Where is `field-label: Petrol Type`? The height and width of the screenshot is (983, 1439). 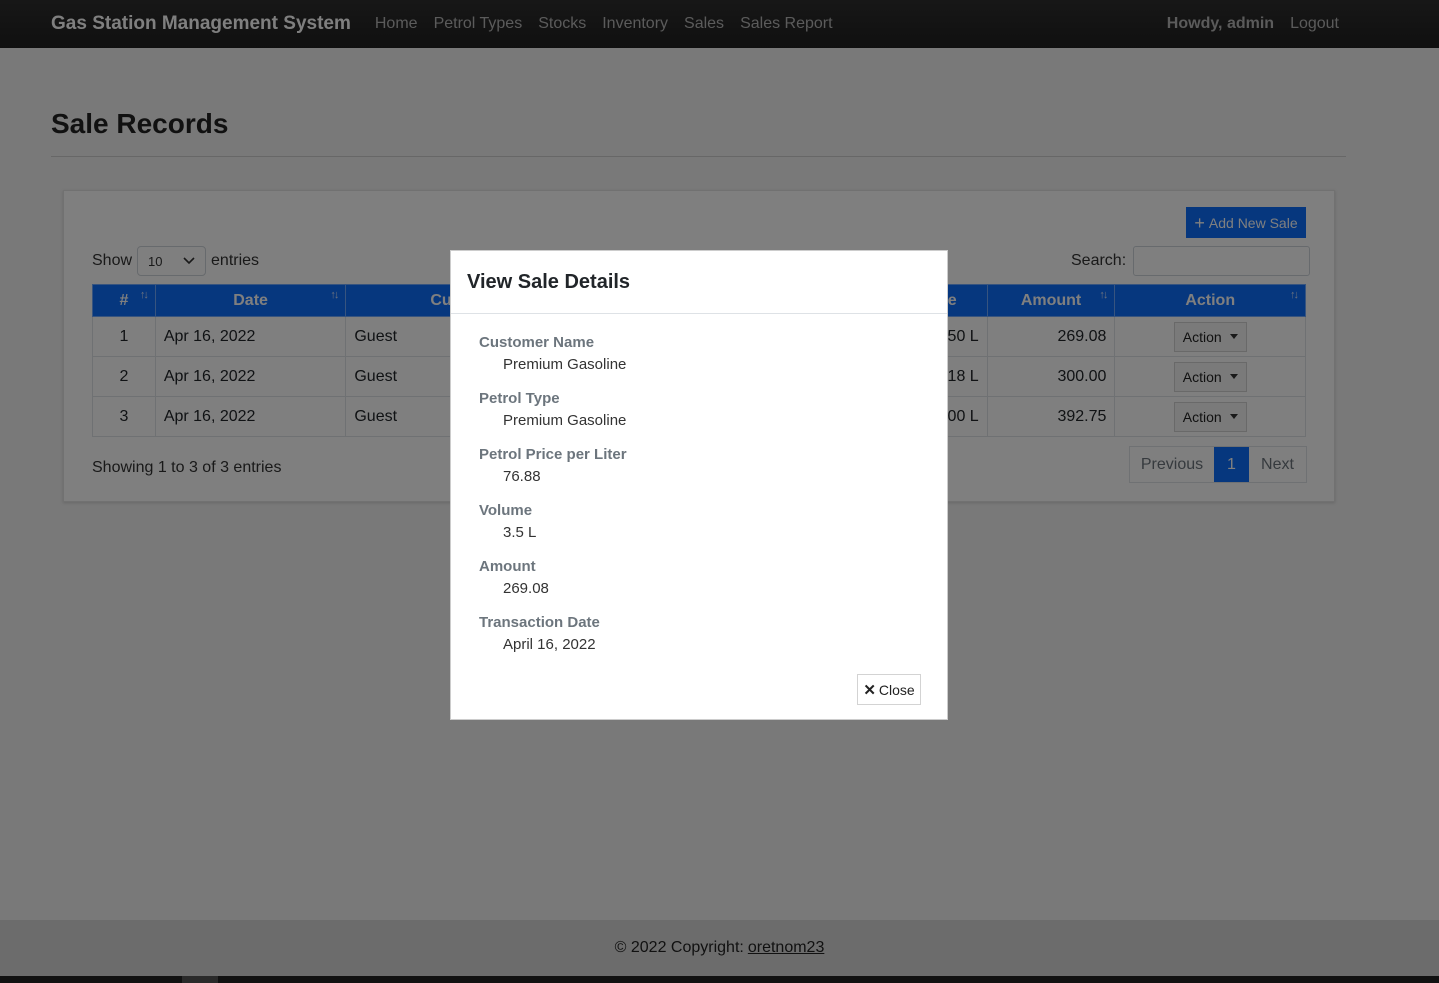
field-label: Petrol Type is located at coordinates (519, 398).